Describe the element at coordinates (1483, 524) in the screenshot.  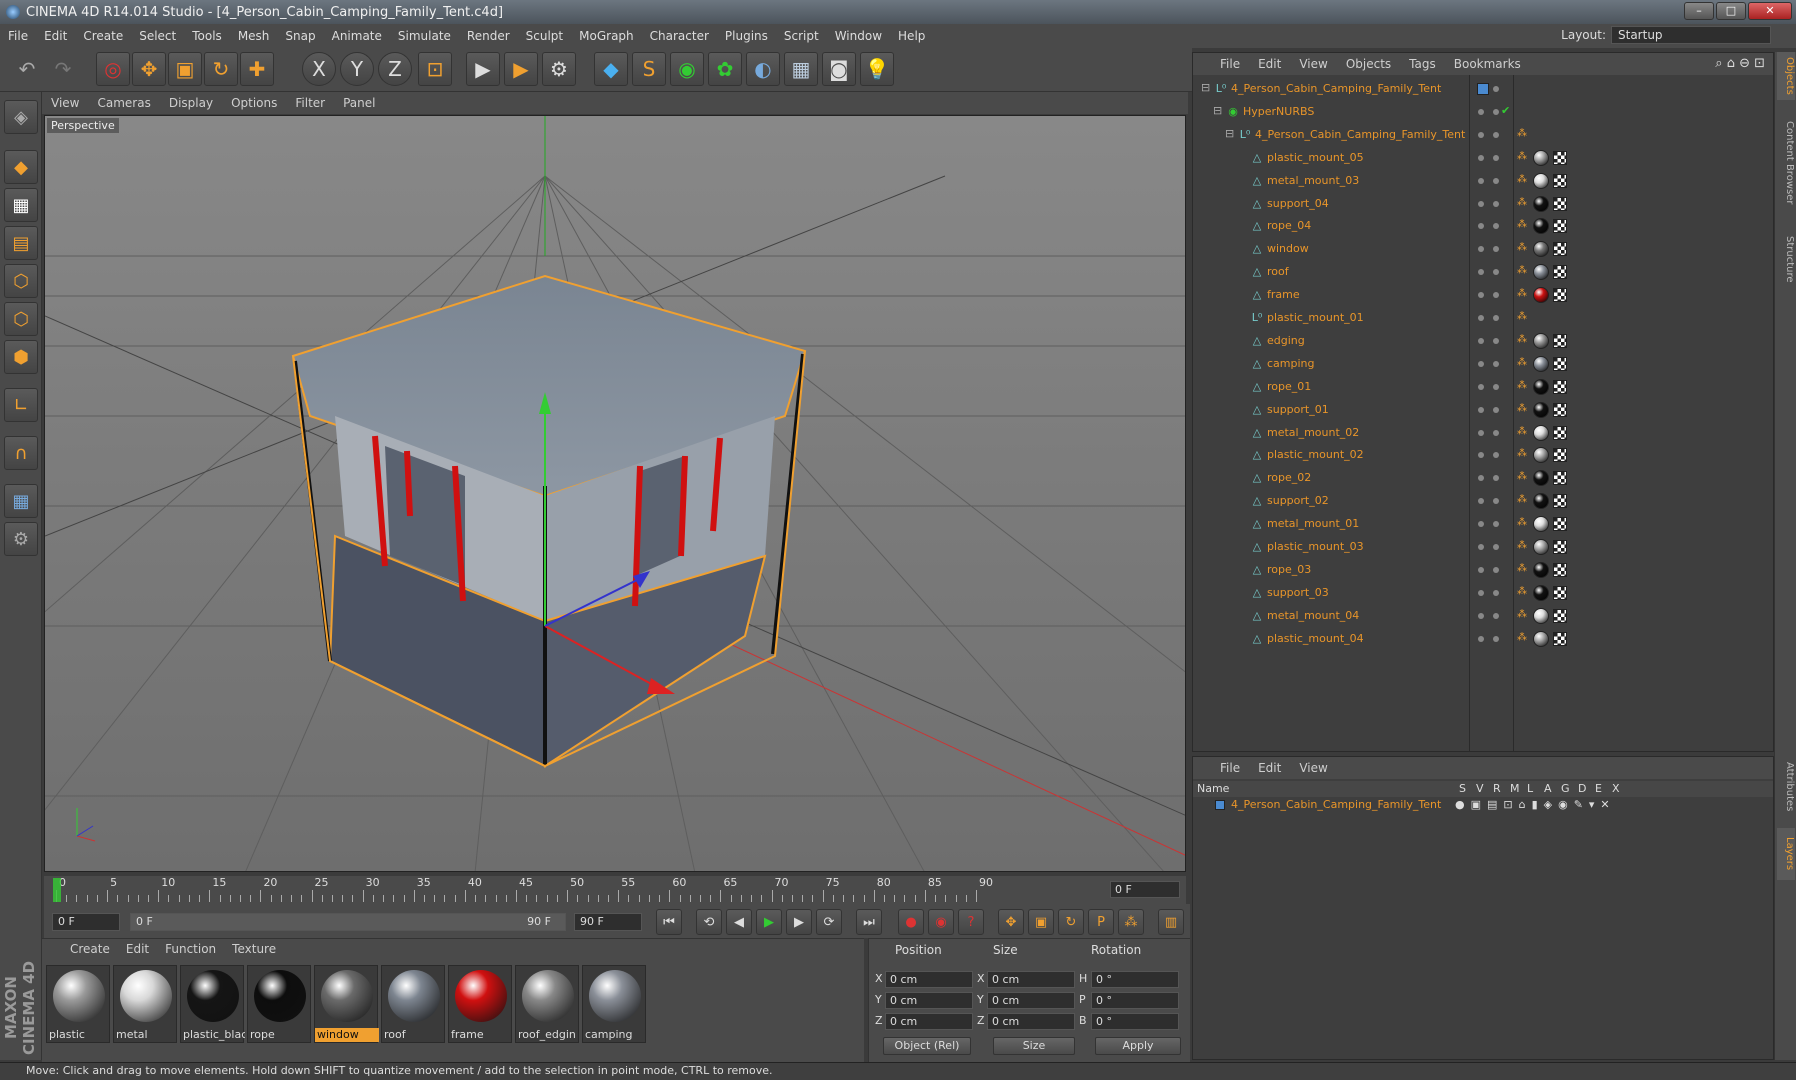
I see `object-row: △ metal_mount_01 ⁂` at that location.